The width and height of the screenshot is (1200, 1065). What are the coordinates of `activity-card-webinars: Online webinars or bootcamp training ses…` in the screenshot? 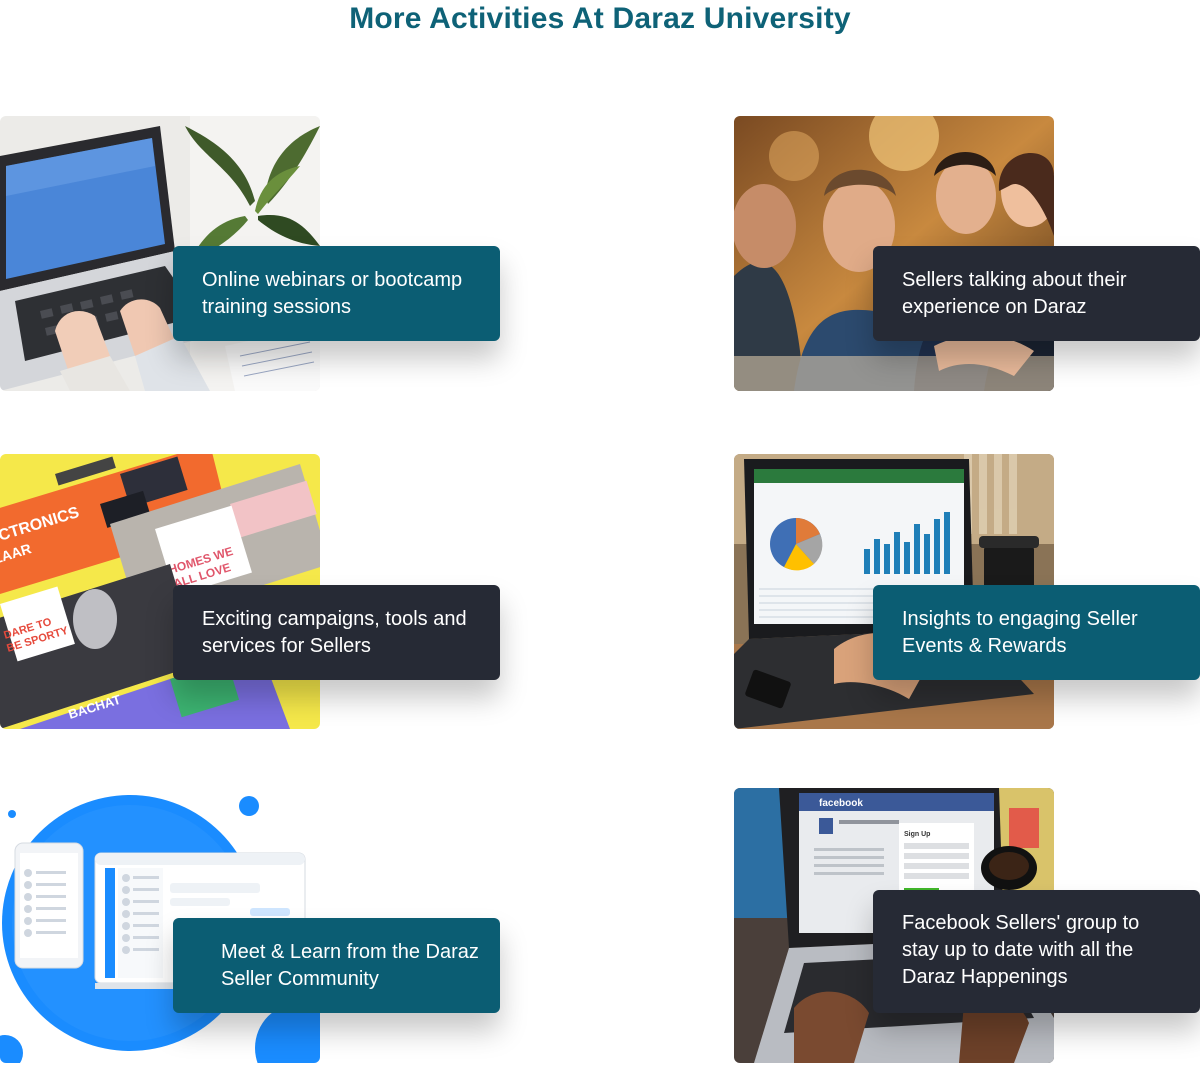 It's located at (250, 253).